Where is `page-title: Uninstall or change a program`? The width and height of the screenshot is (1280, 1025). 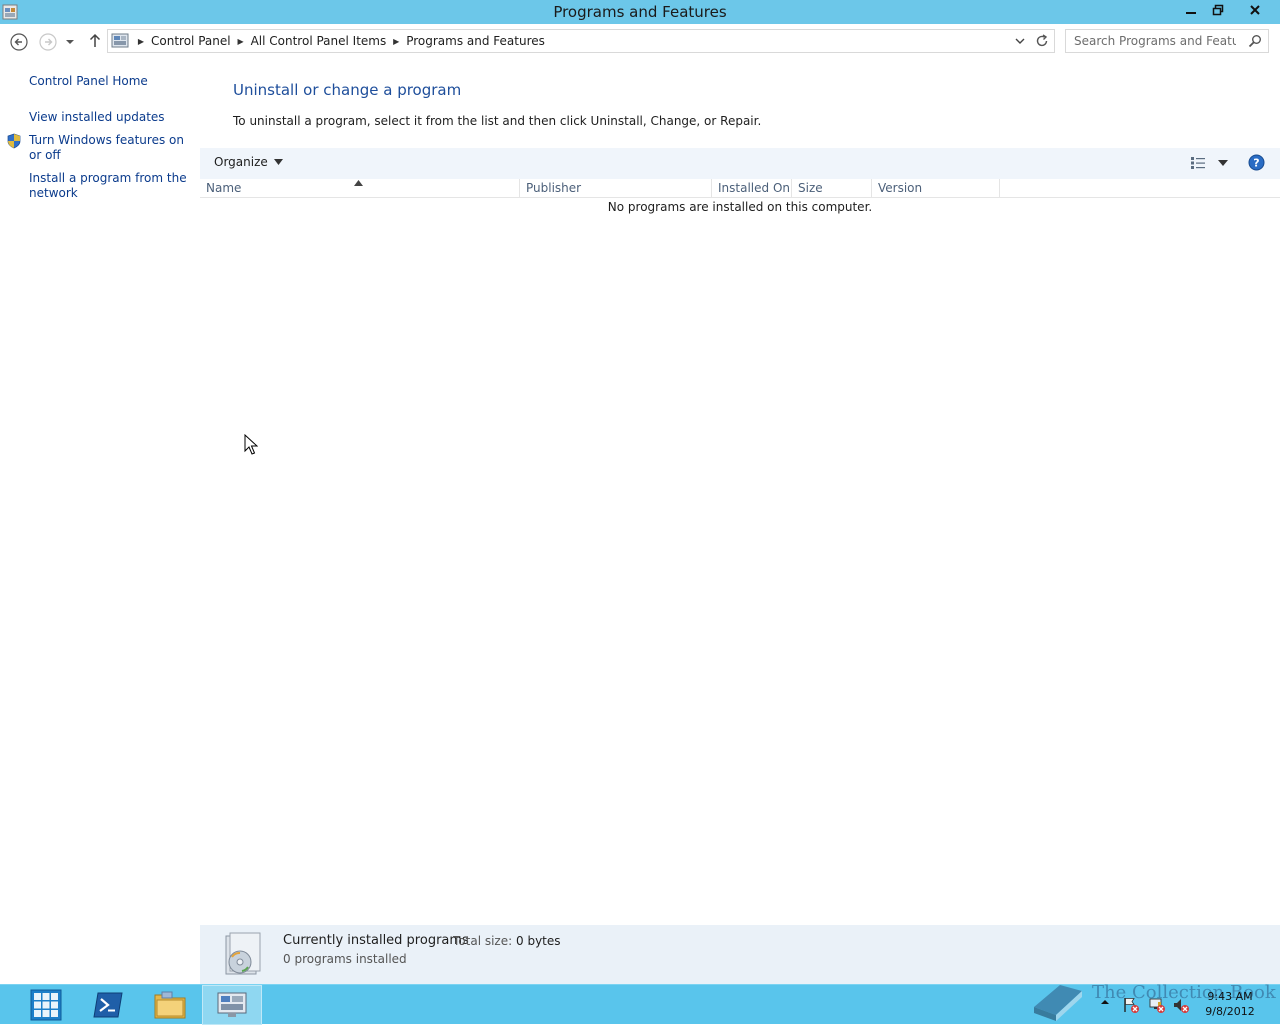 page-title: Uninstall or change a program is located at coordinates (347, 90).